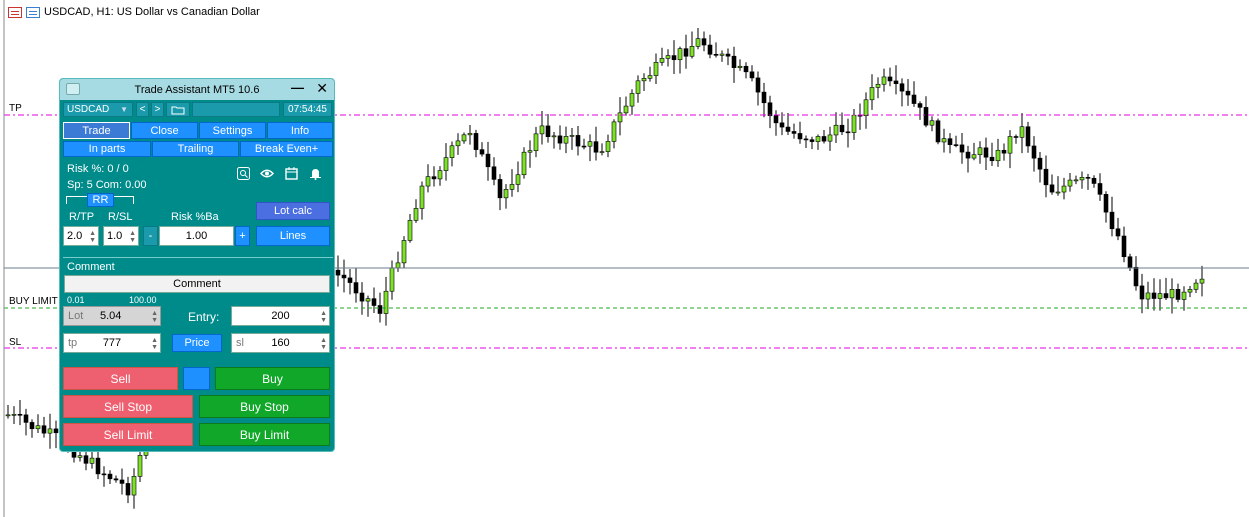 The image size is (1249, 517). What do you see at coordinates (157, 109) in the screenshot?
I see `next-symbol-button: >` at bounding box center [157, 109].